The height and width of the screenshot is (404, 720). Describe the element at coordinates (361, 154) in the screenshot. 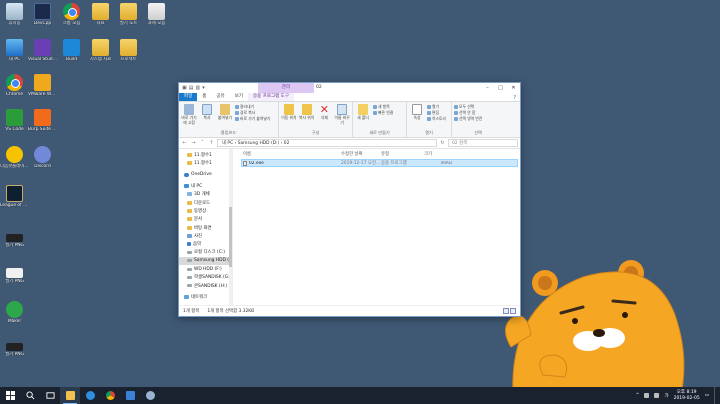

I see `column-date: 수정한 날짜` at that location.